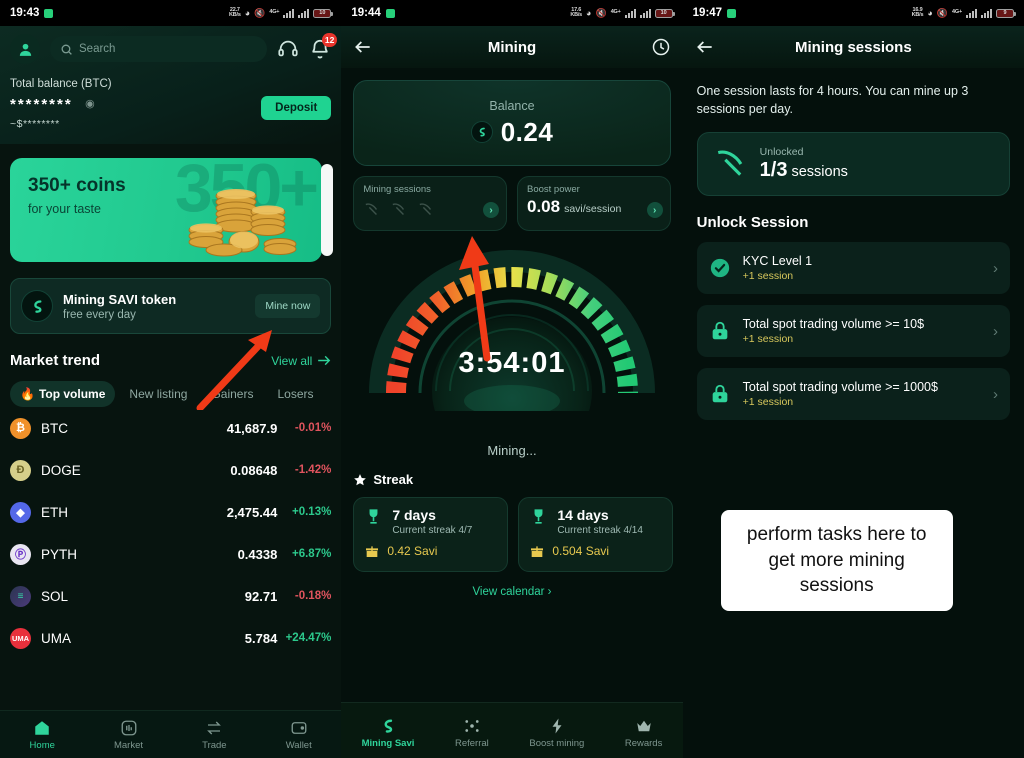  I want to click on status-indicator-icon, so click(732, 13).